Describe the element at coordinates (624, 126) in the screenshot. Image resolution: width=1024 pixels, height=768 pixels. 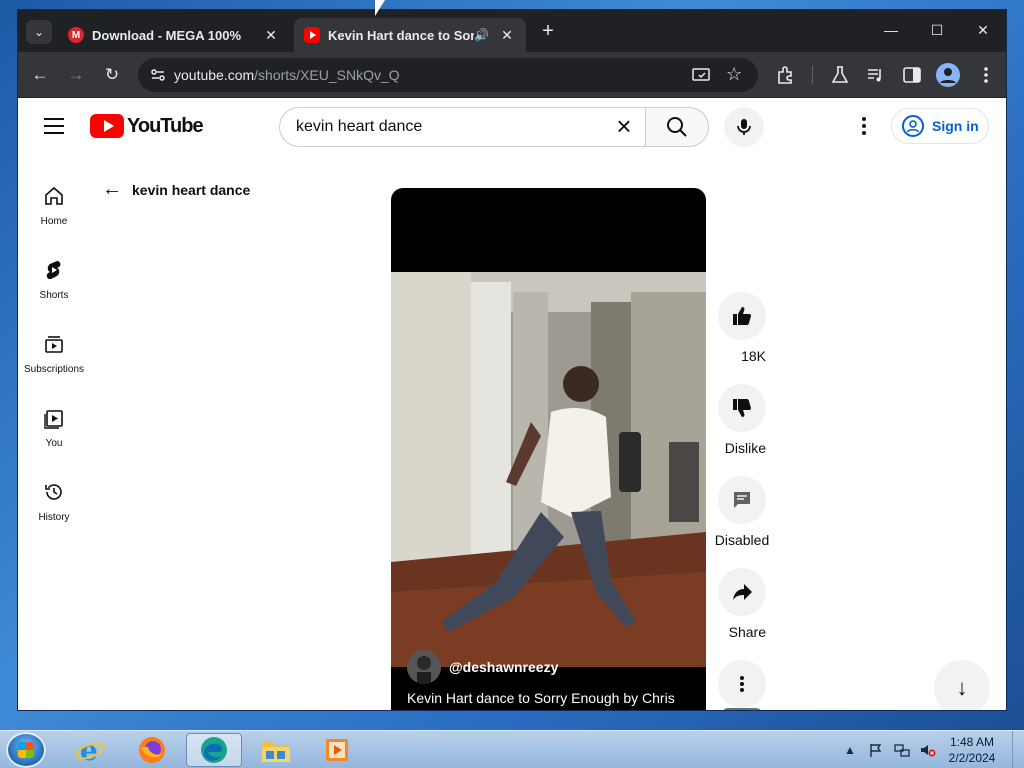
I see `clear-search-icon: ×` at that location.